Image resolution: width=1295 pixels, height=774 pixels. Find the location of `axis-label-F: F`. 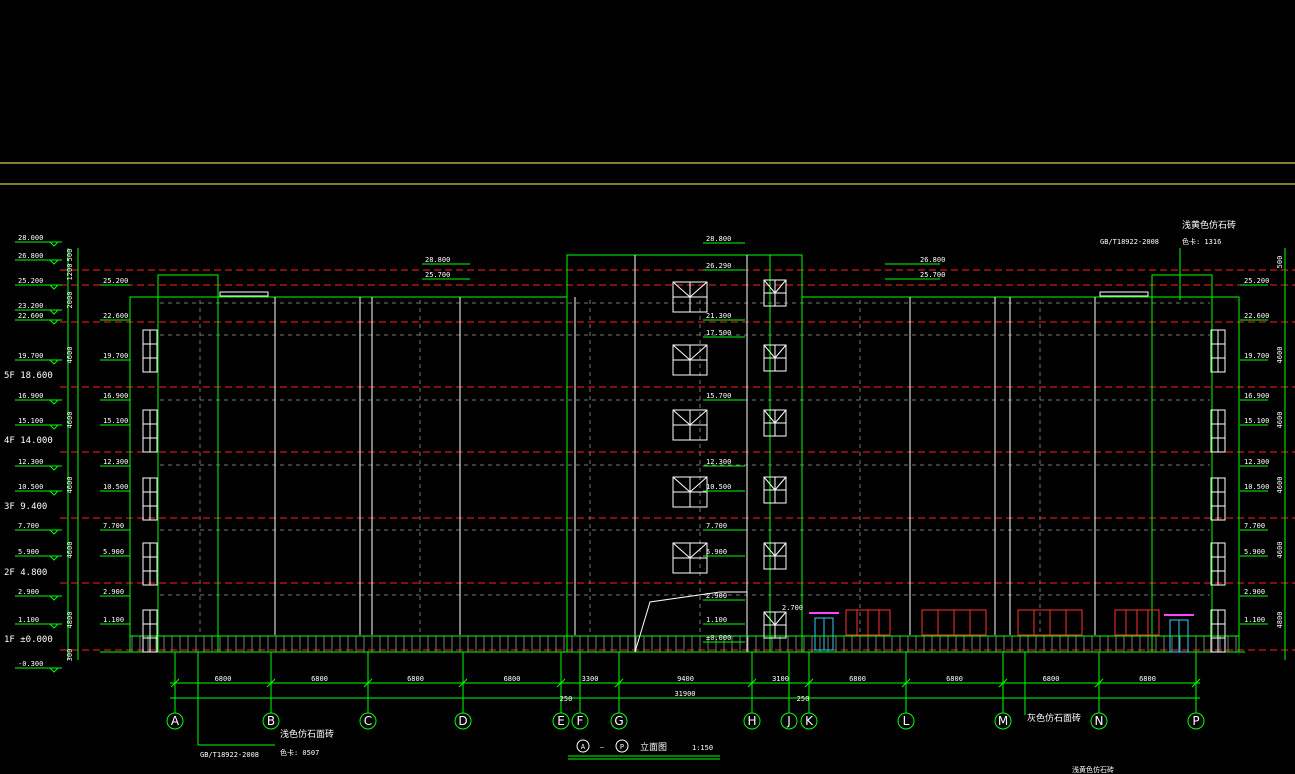

axis-label-F: F is located at coordinates (580, 721).